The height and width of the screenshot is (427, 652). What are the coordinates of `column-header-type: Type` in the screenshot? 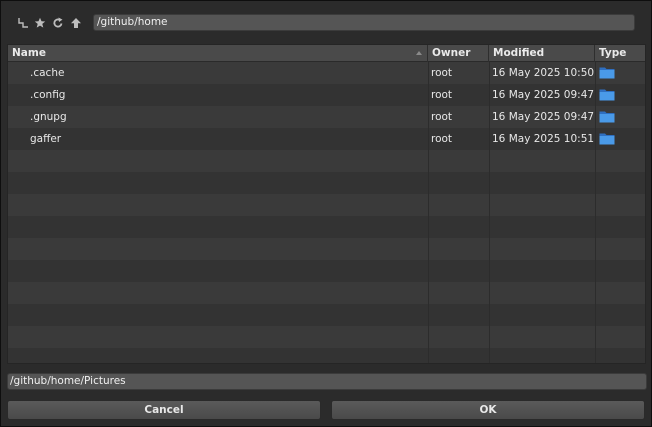 It's located at (620, 53).